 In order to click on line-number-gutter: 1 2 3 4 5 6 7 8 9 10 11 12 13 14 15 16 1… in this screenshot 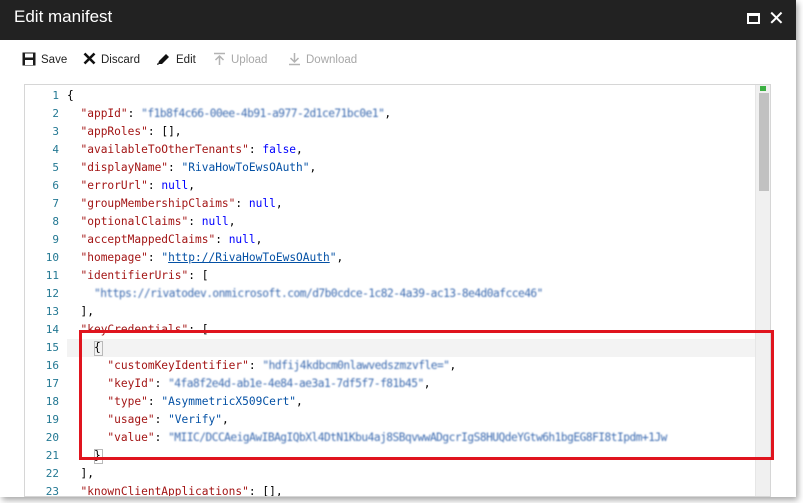, I will do `click(46, 290)`.